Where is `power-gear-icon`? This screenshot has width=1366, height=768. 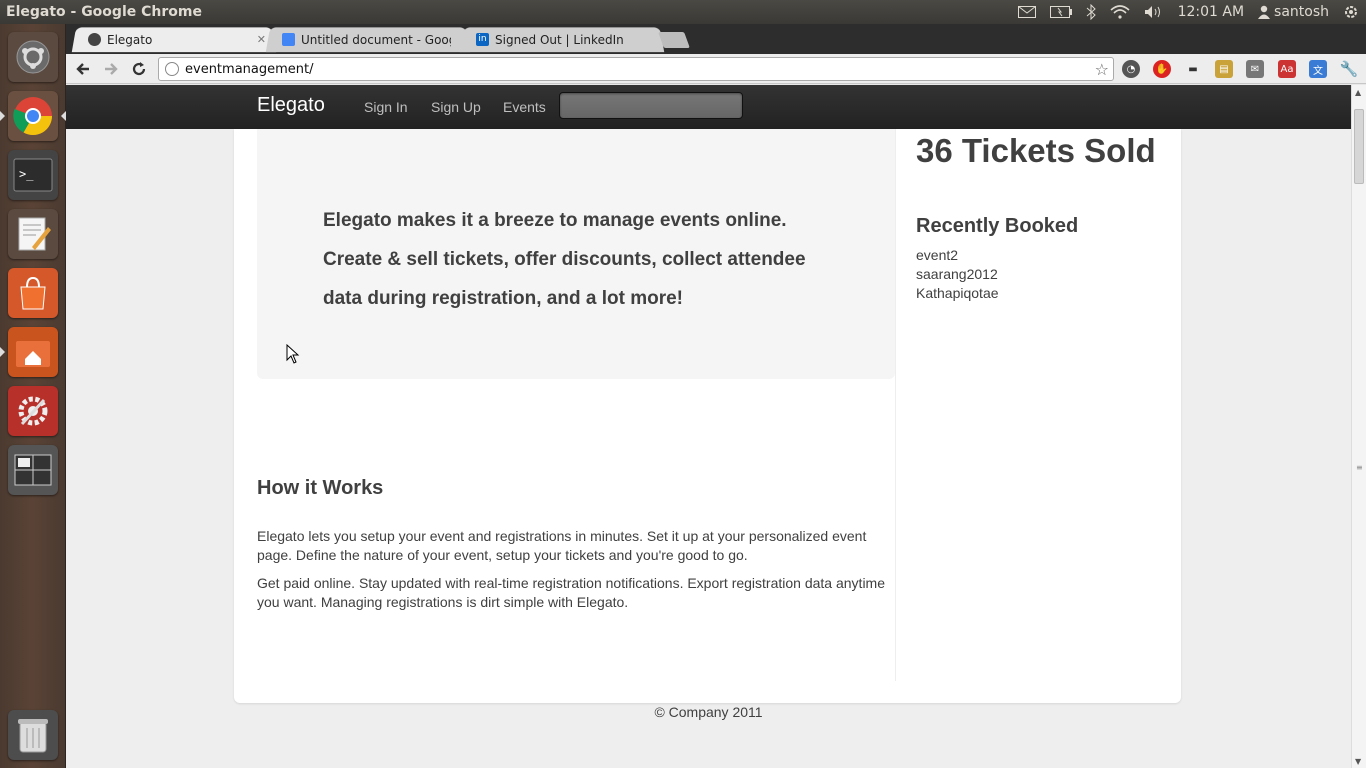
power-gear-icon is located at coordinates (1351, 12).